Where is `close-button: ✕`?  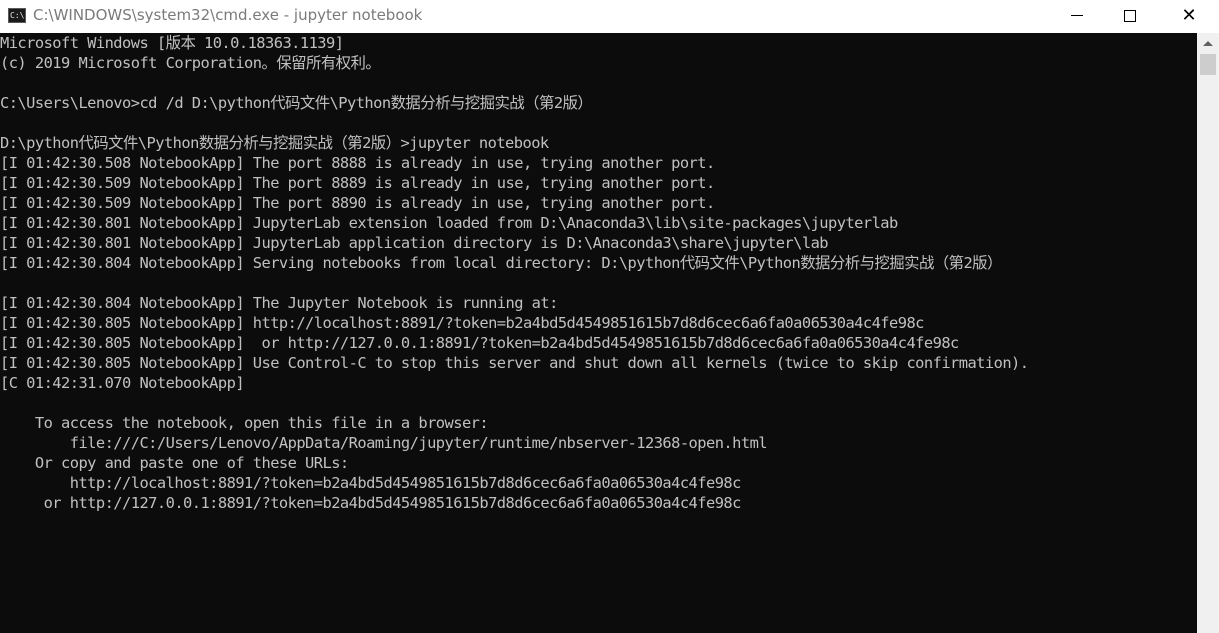
close-button: ✕ is located at coordinates (1189, 15).